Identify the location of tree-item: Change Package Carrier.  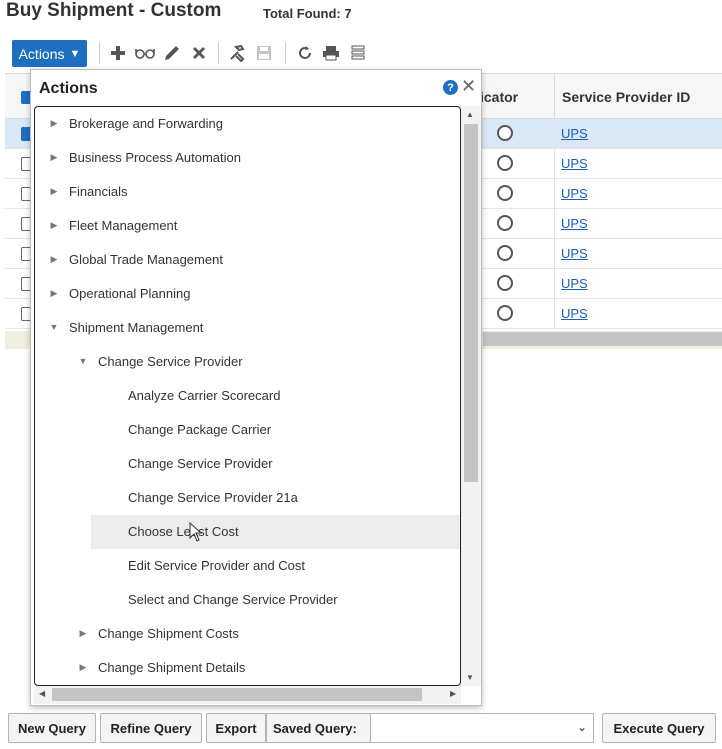
(247, 430).